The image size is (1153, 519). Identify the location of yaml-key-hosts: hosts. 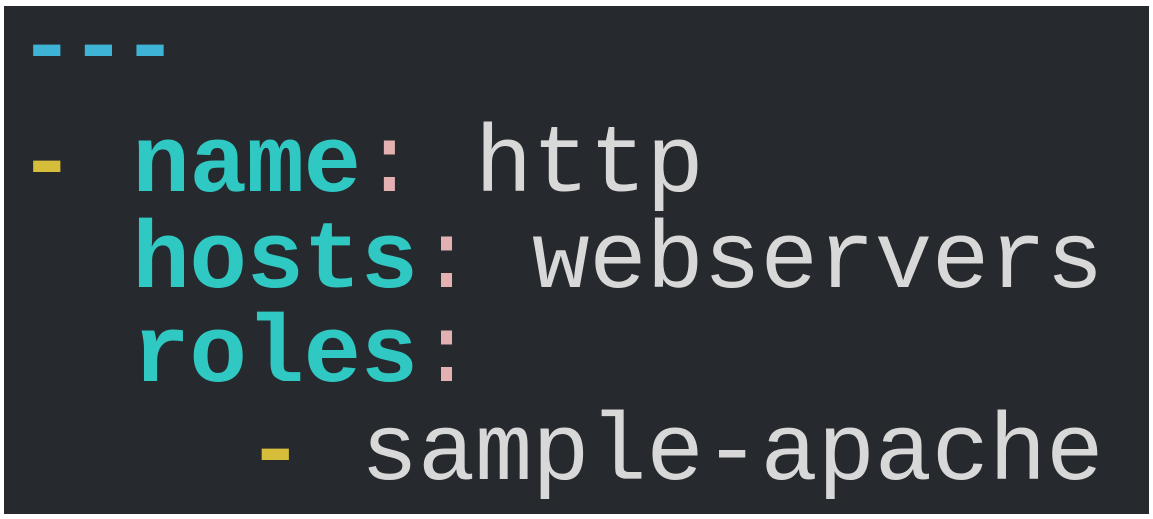
(275, 261).